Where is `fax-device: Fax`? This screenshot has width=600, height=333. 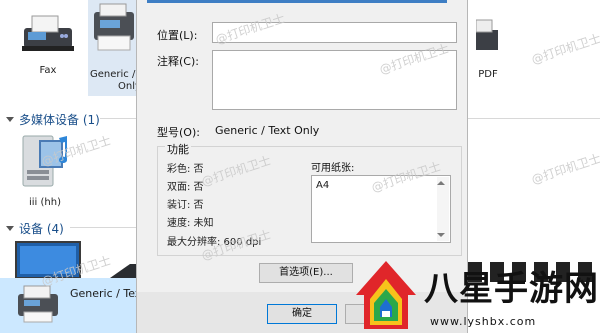
fax-device: Fax is located at coordinates (48, 42).